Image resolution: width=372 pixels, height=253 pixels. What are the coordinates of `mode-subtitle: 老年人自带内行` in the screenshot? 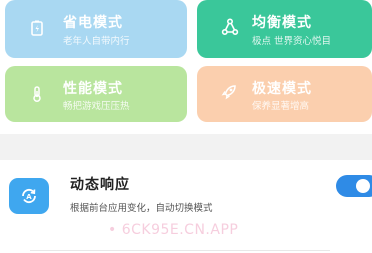 It's located at (96, 41).